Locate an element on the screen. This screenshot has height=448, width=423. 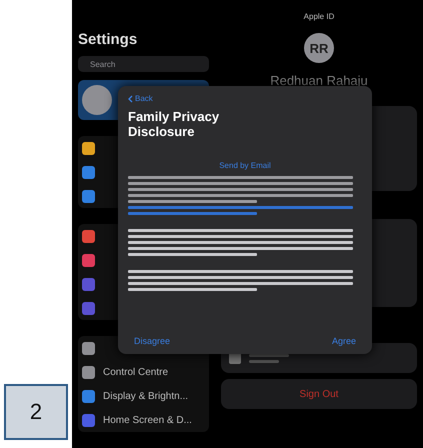
sheet-title: Family Privacy Disclosure is located at coordinates (174, 124).